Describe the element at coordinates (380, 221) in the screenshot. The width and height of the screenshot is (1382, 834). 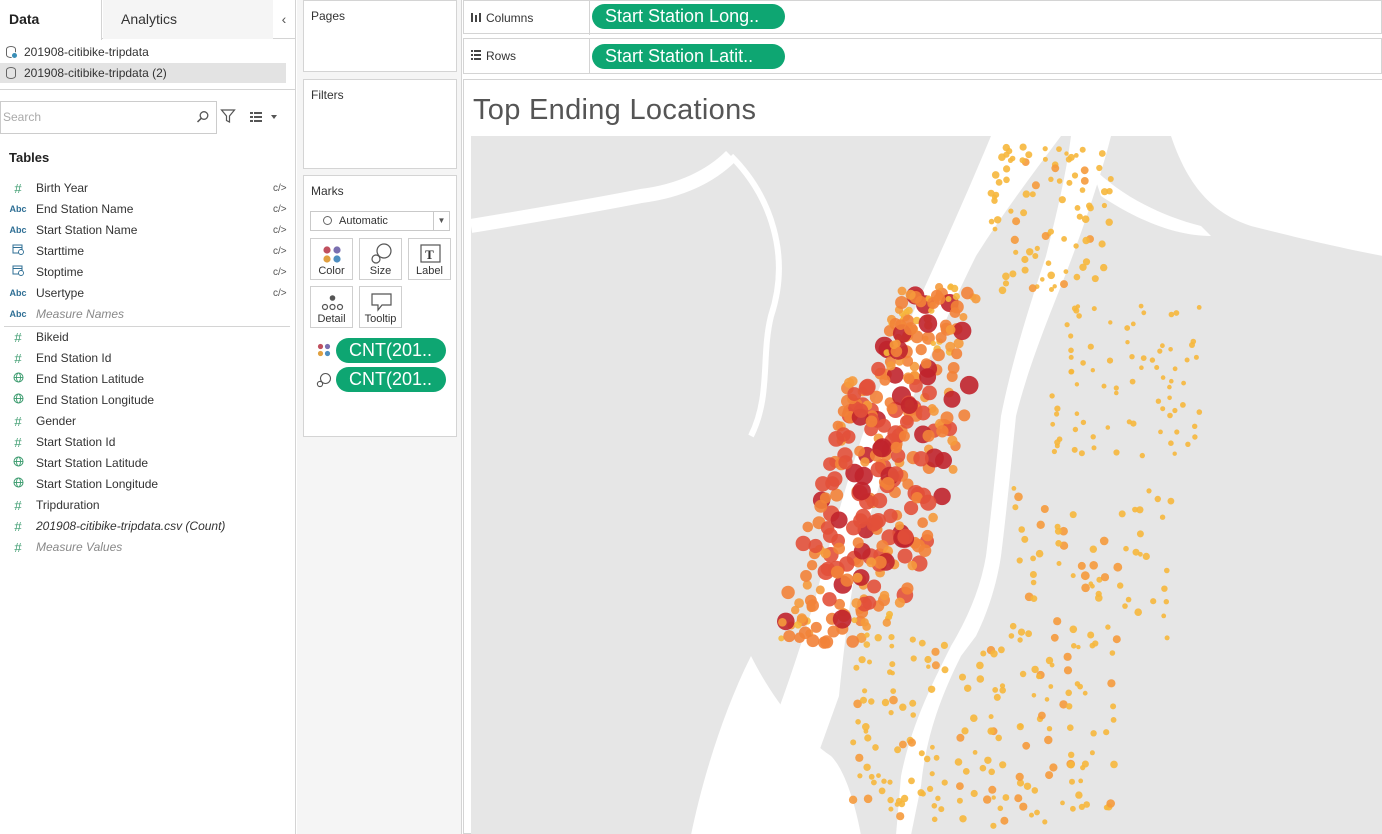
I see `mark-type-dropdown: Automatic ▼` at that location.